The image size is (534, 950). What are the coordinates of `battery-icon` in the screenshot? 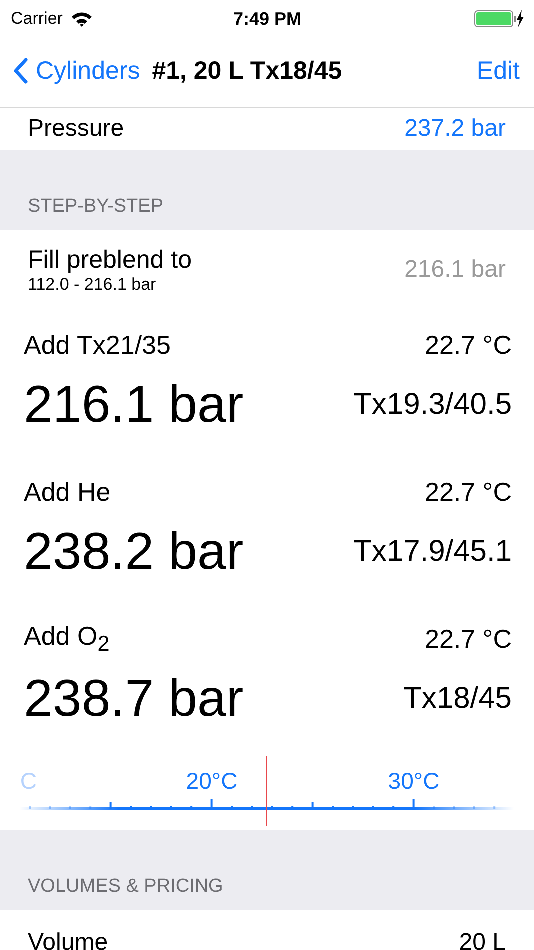 It's located at (499, 19).